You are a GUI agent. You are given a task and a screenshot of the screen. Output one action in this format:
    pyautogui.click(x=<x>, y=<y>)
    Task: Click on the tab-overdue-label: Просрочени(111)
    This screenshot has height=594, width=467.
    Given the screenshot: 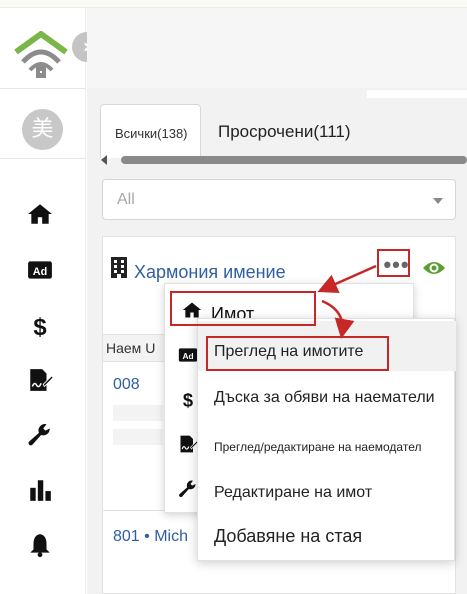 What is the action you would take?
    pyautogui.click(x=284, y=131)
    